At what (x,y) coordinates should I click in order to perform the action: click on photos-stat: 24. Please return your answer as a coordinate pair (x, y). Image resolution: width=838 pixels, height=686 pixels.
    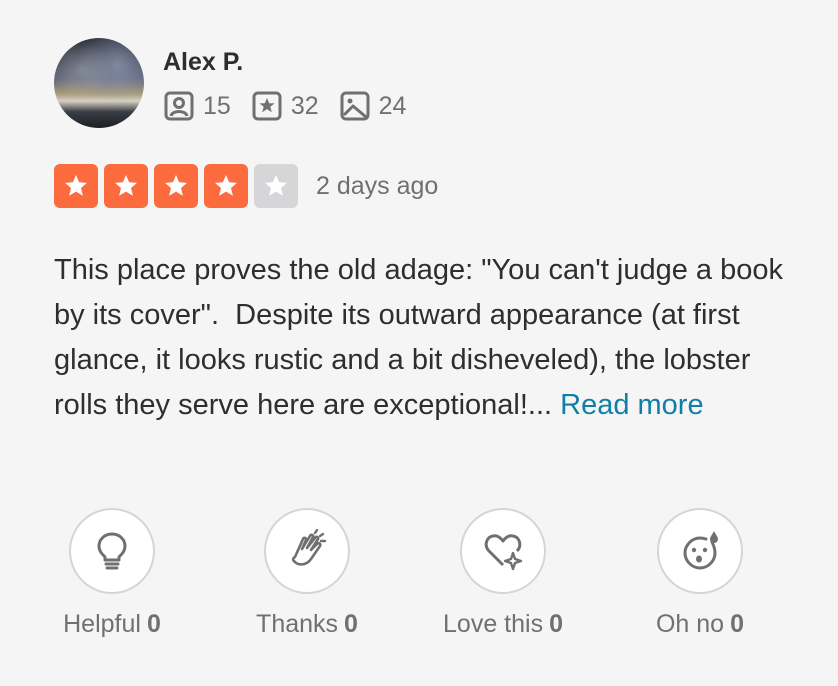
    Looking at the image, I should click on (373, 106).